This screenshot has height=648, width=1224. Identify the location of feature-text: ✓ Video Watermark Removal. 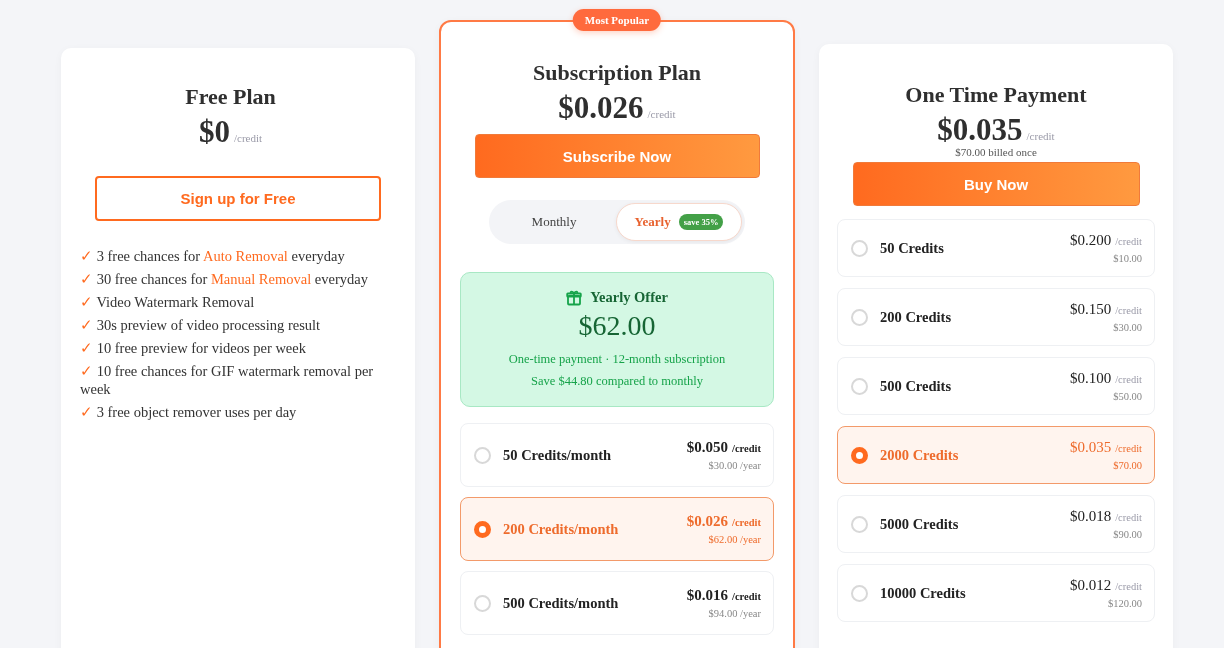
(168, 302).